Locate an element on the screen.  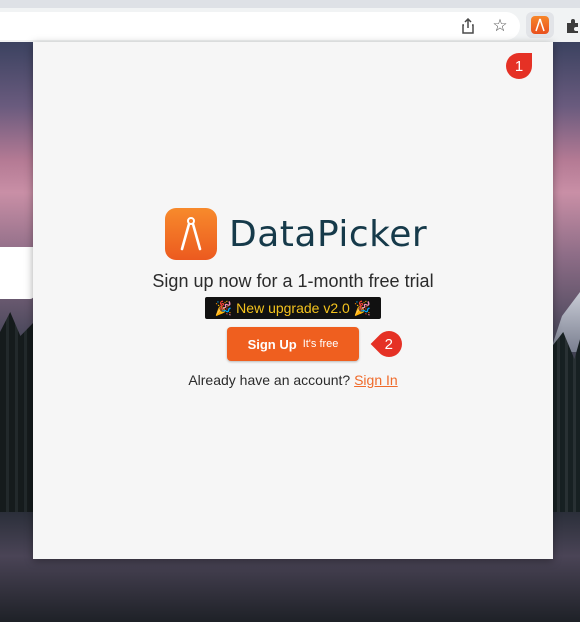
upgrade-badge: 🎉 New upgrade v2.0 🎉 is located at coordinates (293, 308).